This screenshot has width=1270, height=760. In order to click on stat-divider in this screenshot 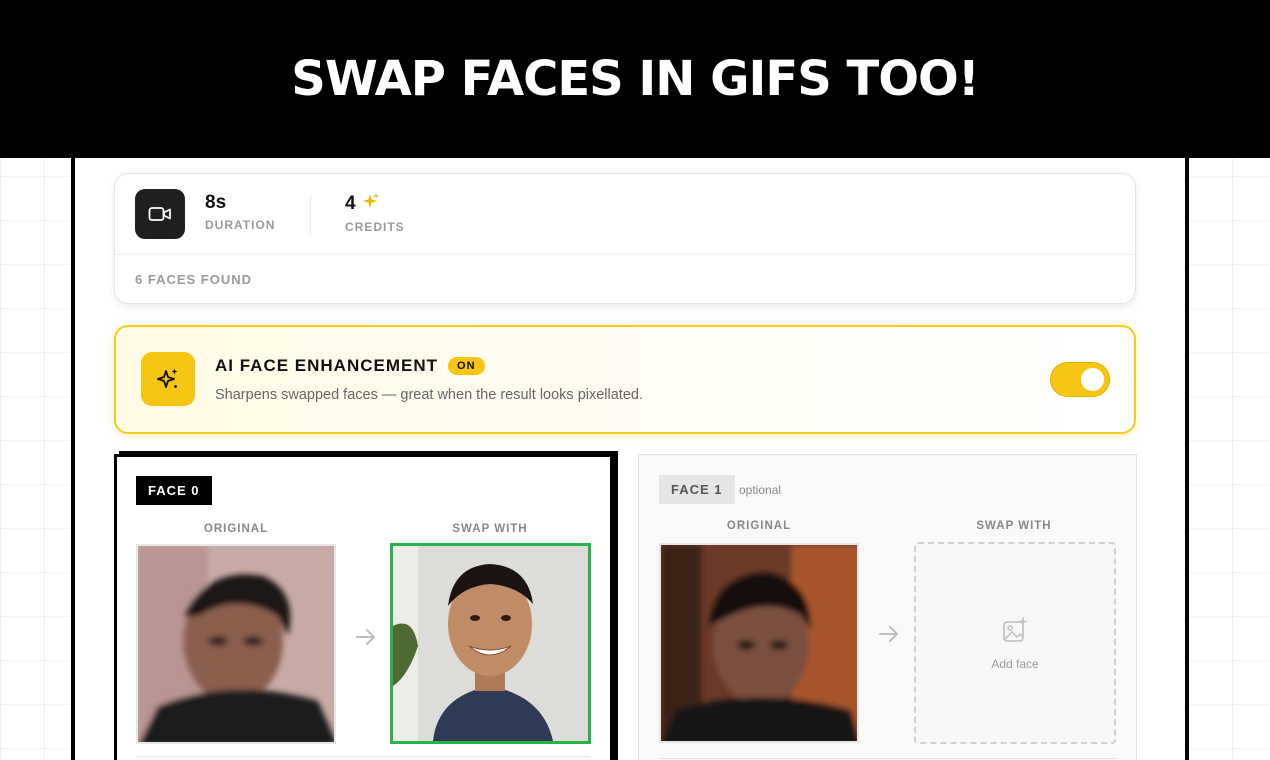, I will do `click(310, 214)`.